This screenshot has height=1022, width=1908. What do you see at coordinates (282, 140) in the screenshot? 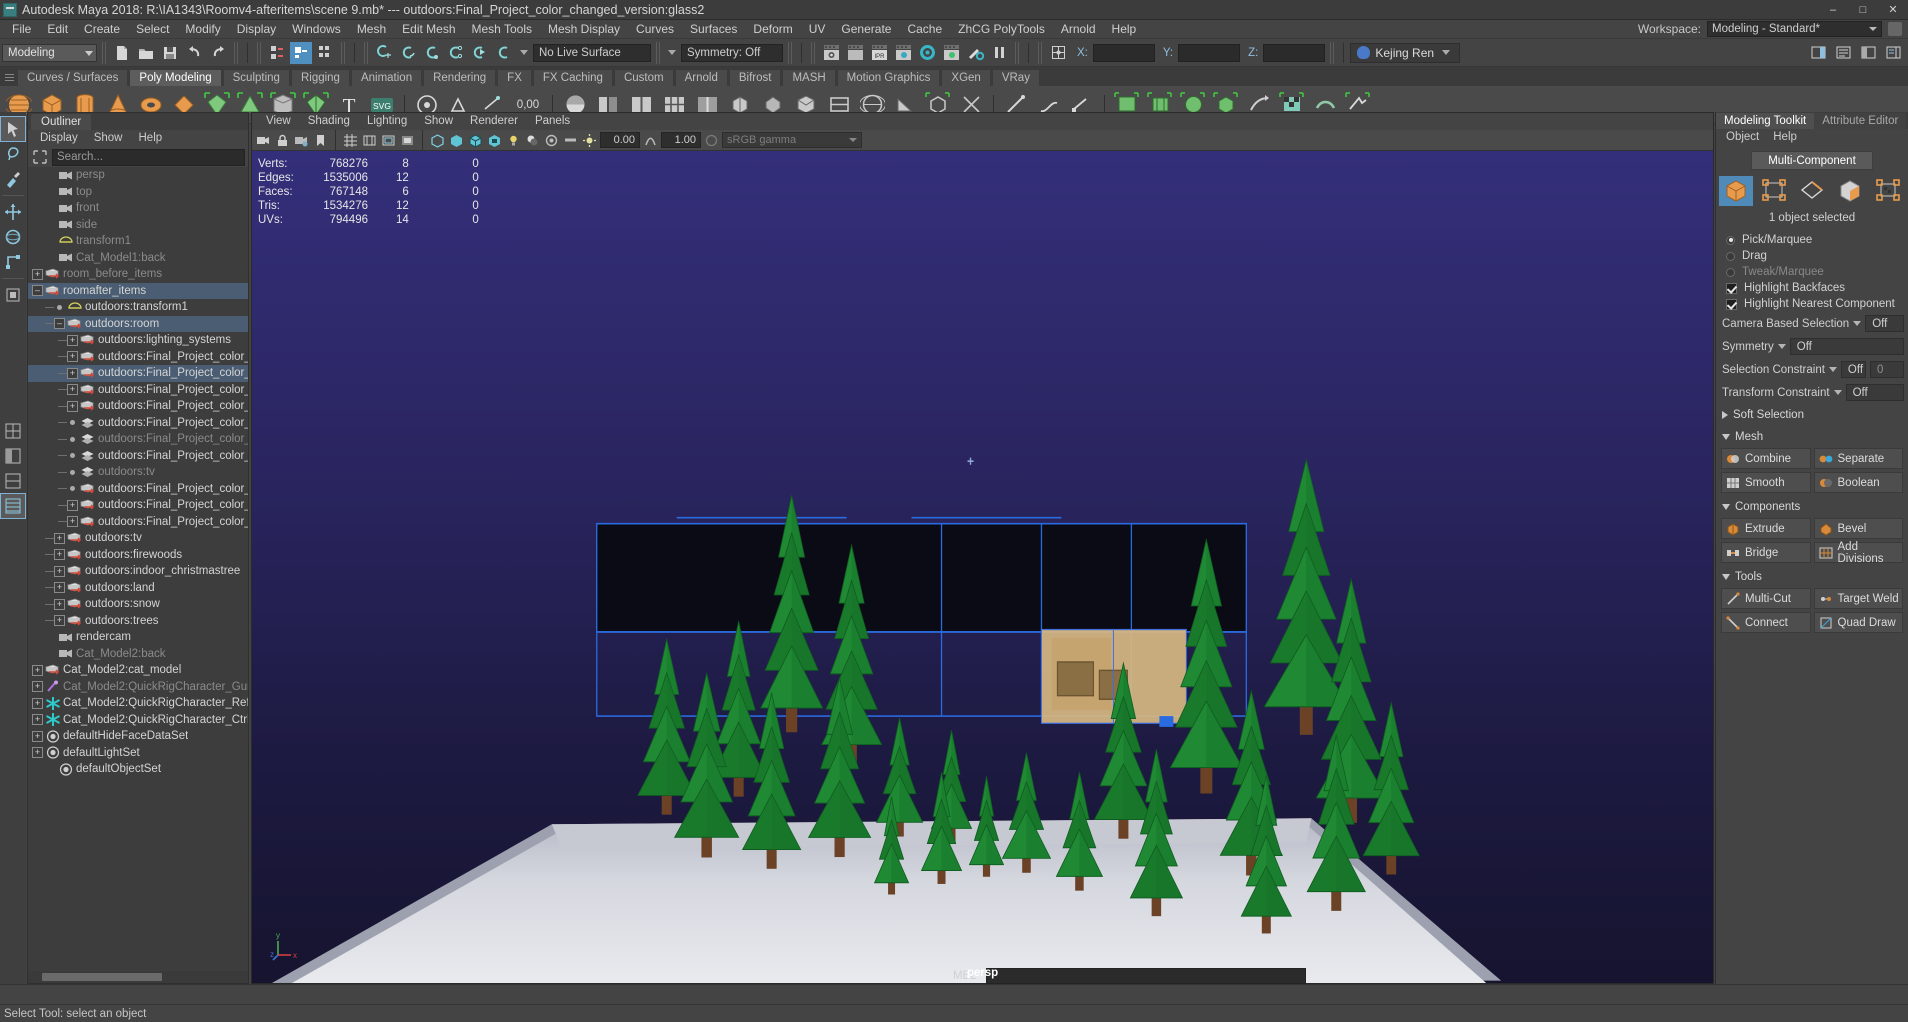
I see `lock-camera-icon` at bounding box center [282, 140].